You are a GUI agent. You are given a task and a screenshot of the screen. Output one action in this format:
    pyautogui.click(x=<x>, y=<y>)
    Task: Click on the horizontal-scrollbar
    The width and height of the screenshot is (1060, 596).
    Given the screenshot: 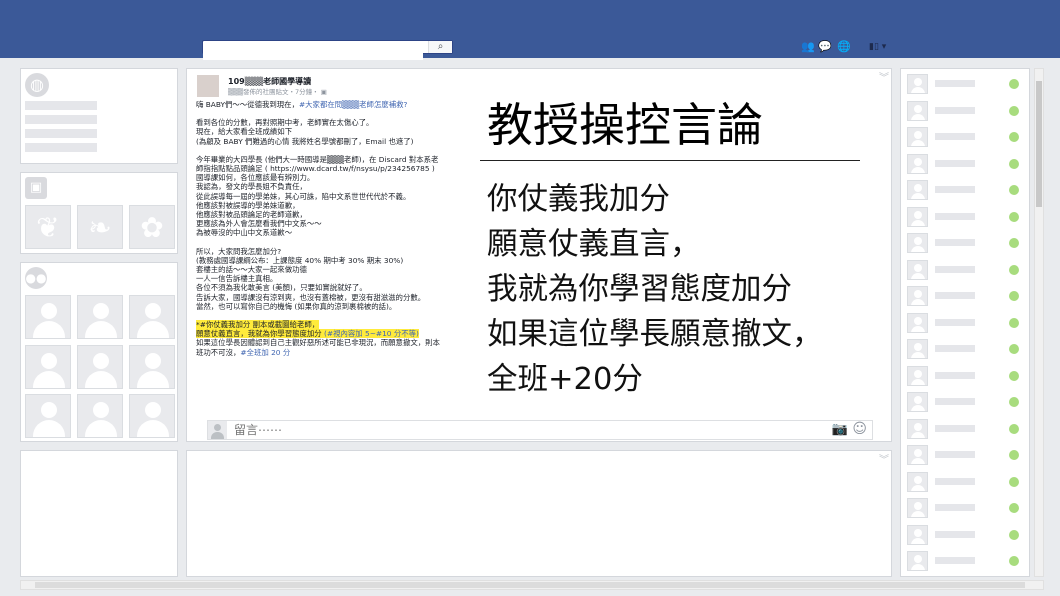 What is the action you would take?
    pyautogui.click(x=532, y=585)
    